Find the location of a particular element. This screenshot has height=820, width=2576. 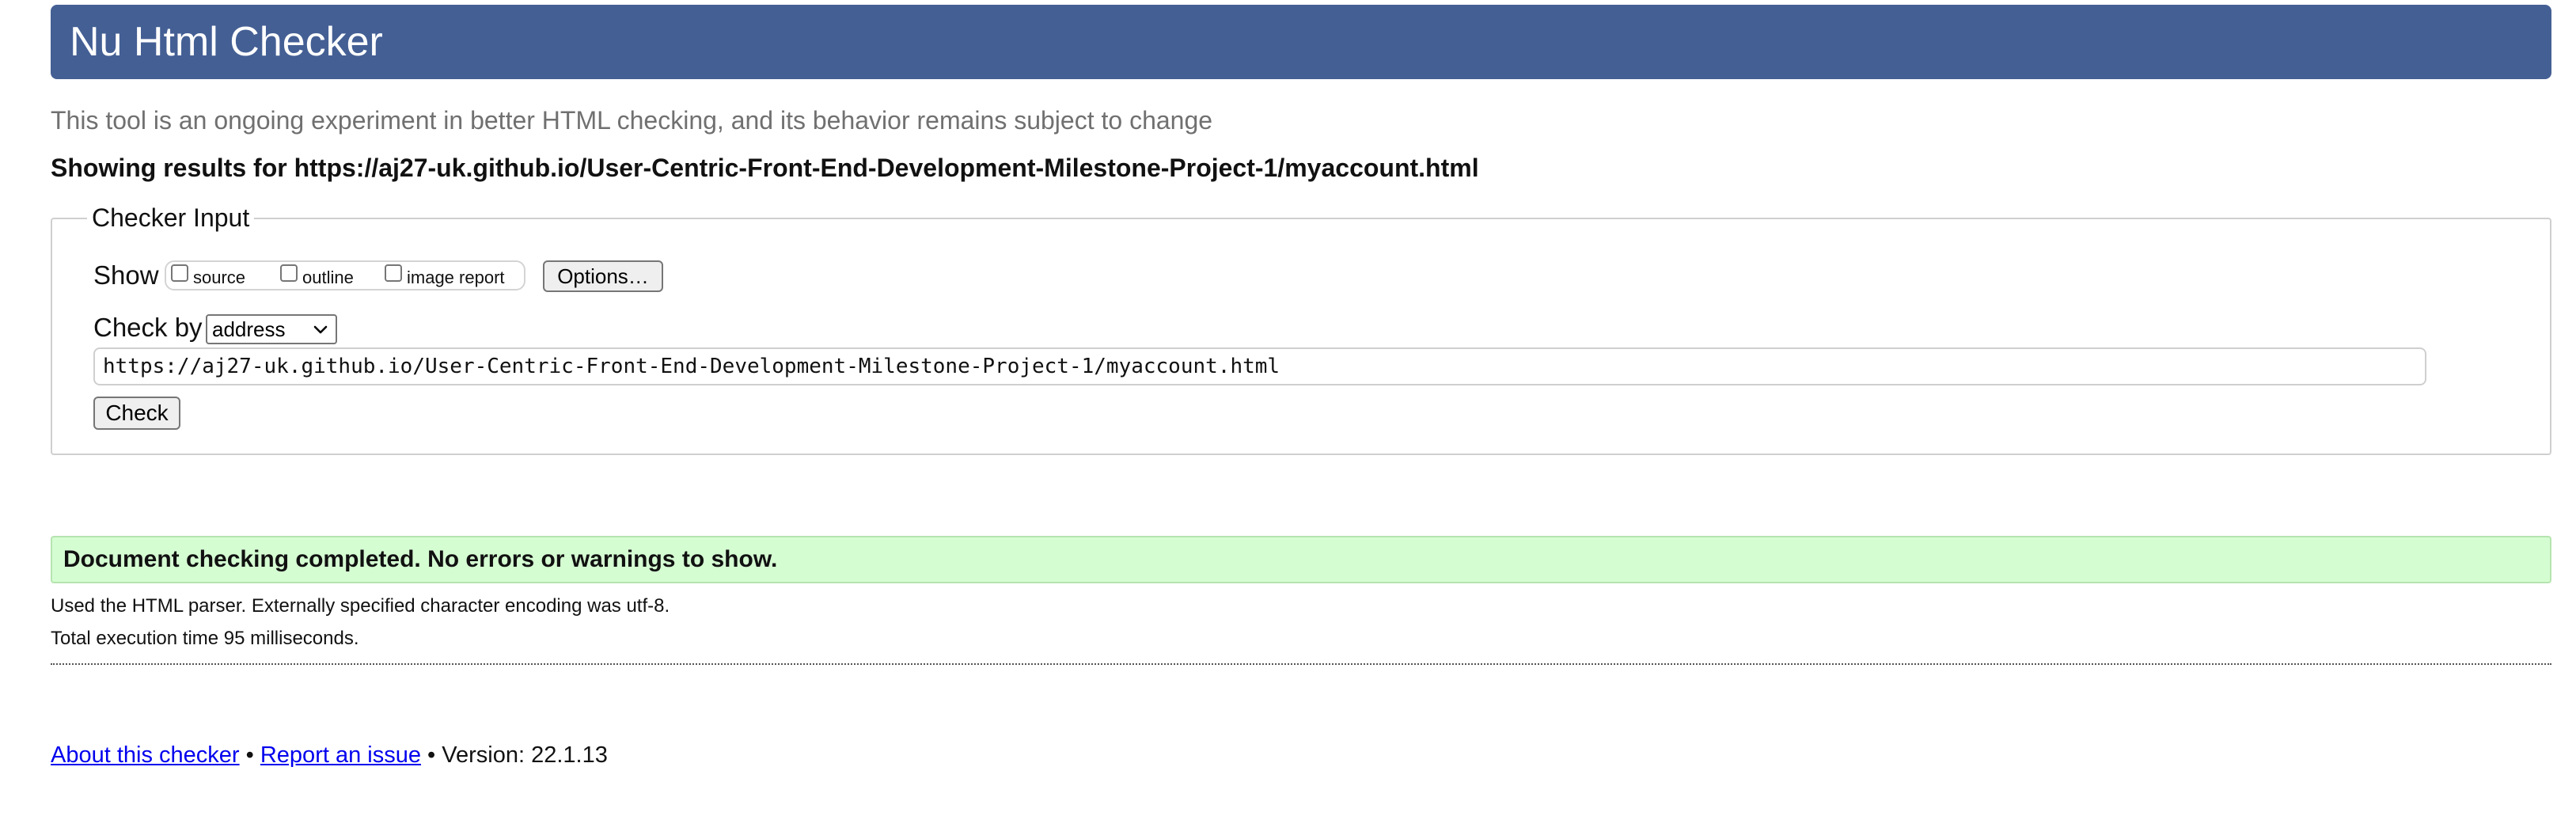

about-checker-link: About this checker is located at coordinates (145, 755).